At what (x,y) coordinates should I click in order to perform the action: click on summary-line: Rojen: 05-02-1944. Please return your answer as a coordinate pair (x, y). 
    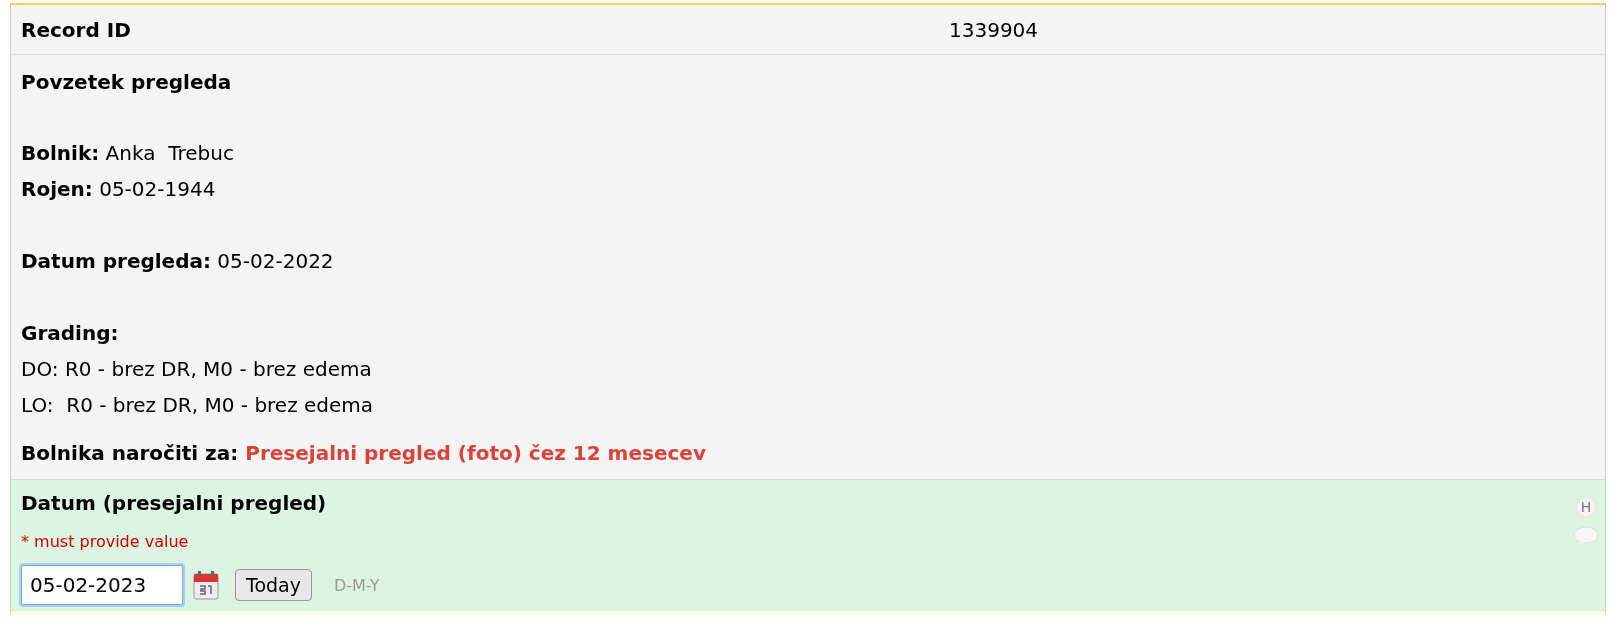
    Looking at the image, I should click on (119, 189).